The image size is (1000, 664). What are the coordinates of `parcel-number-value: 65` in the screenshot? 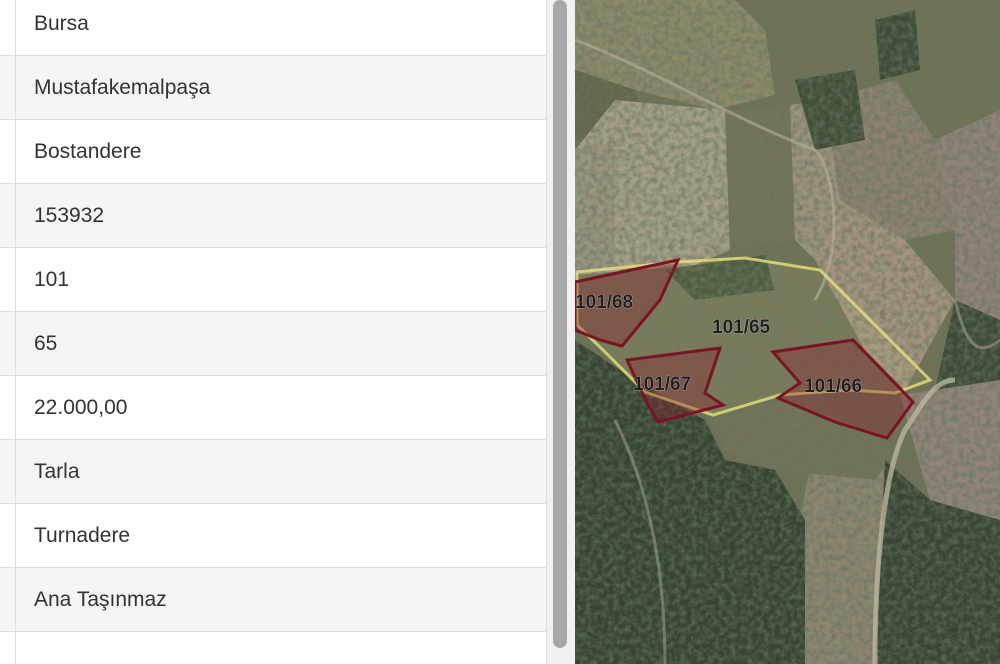 It's located at (280, 343).